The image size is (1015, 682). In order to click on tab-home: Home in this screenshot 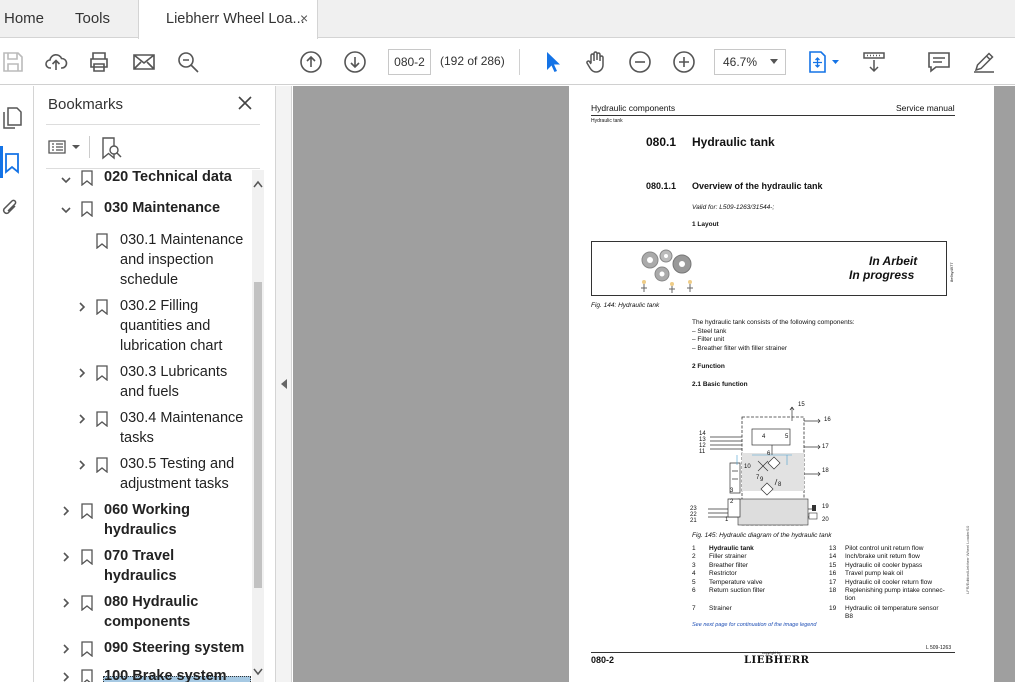, I will do `click(24, 18)`.